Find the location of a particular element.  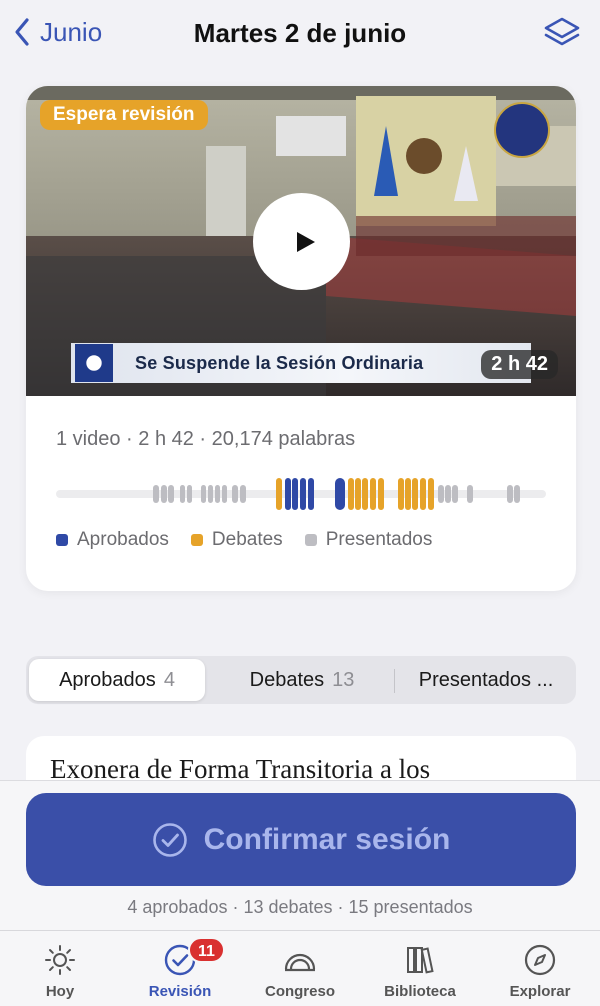

confirm-label: Confirmar sesión is located at coordinates (327, 839).